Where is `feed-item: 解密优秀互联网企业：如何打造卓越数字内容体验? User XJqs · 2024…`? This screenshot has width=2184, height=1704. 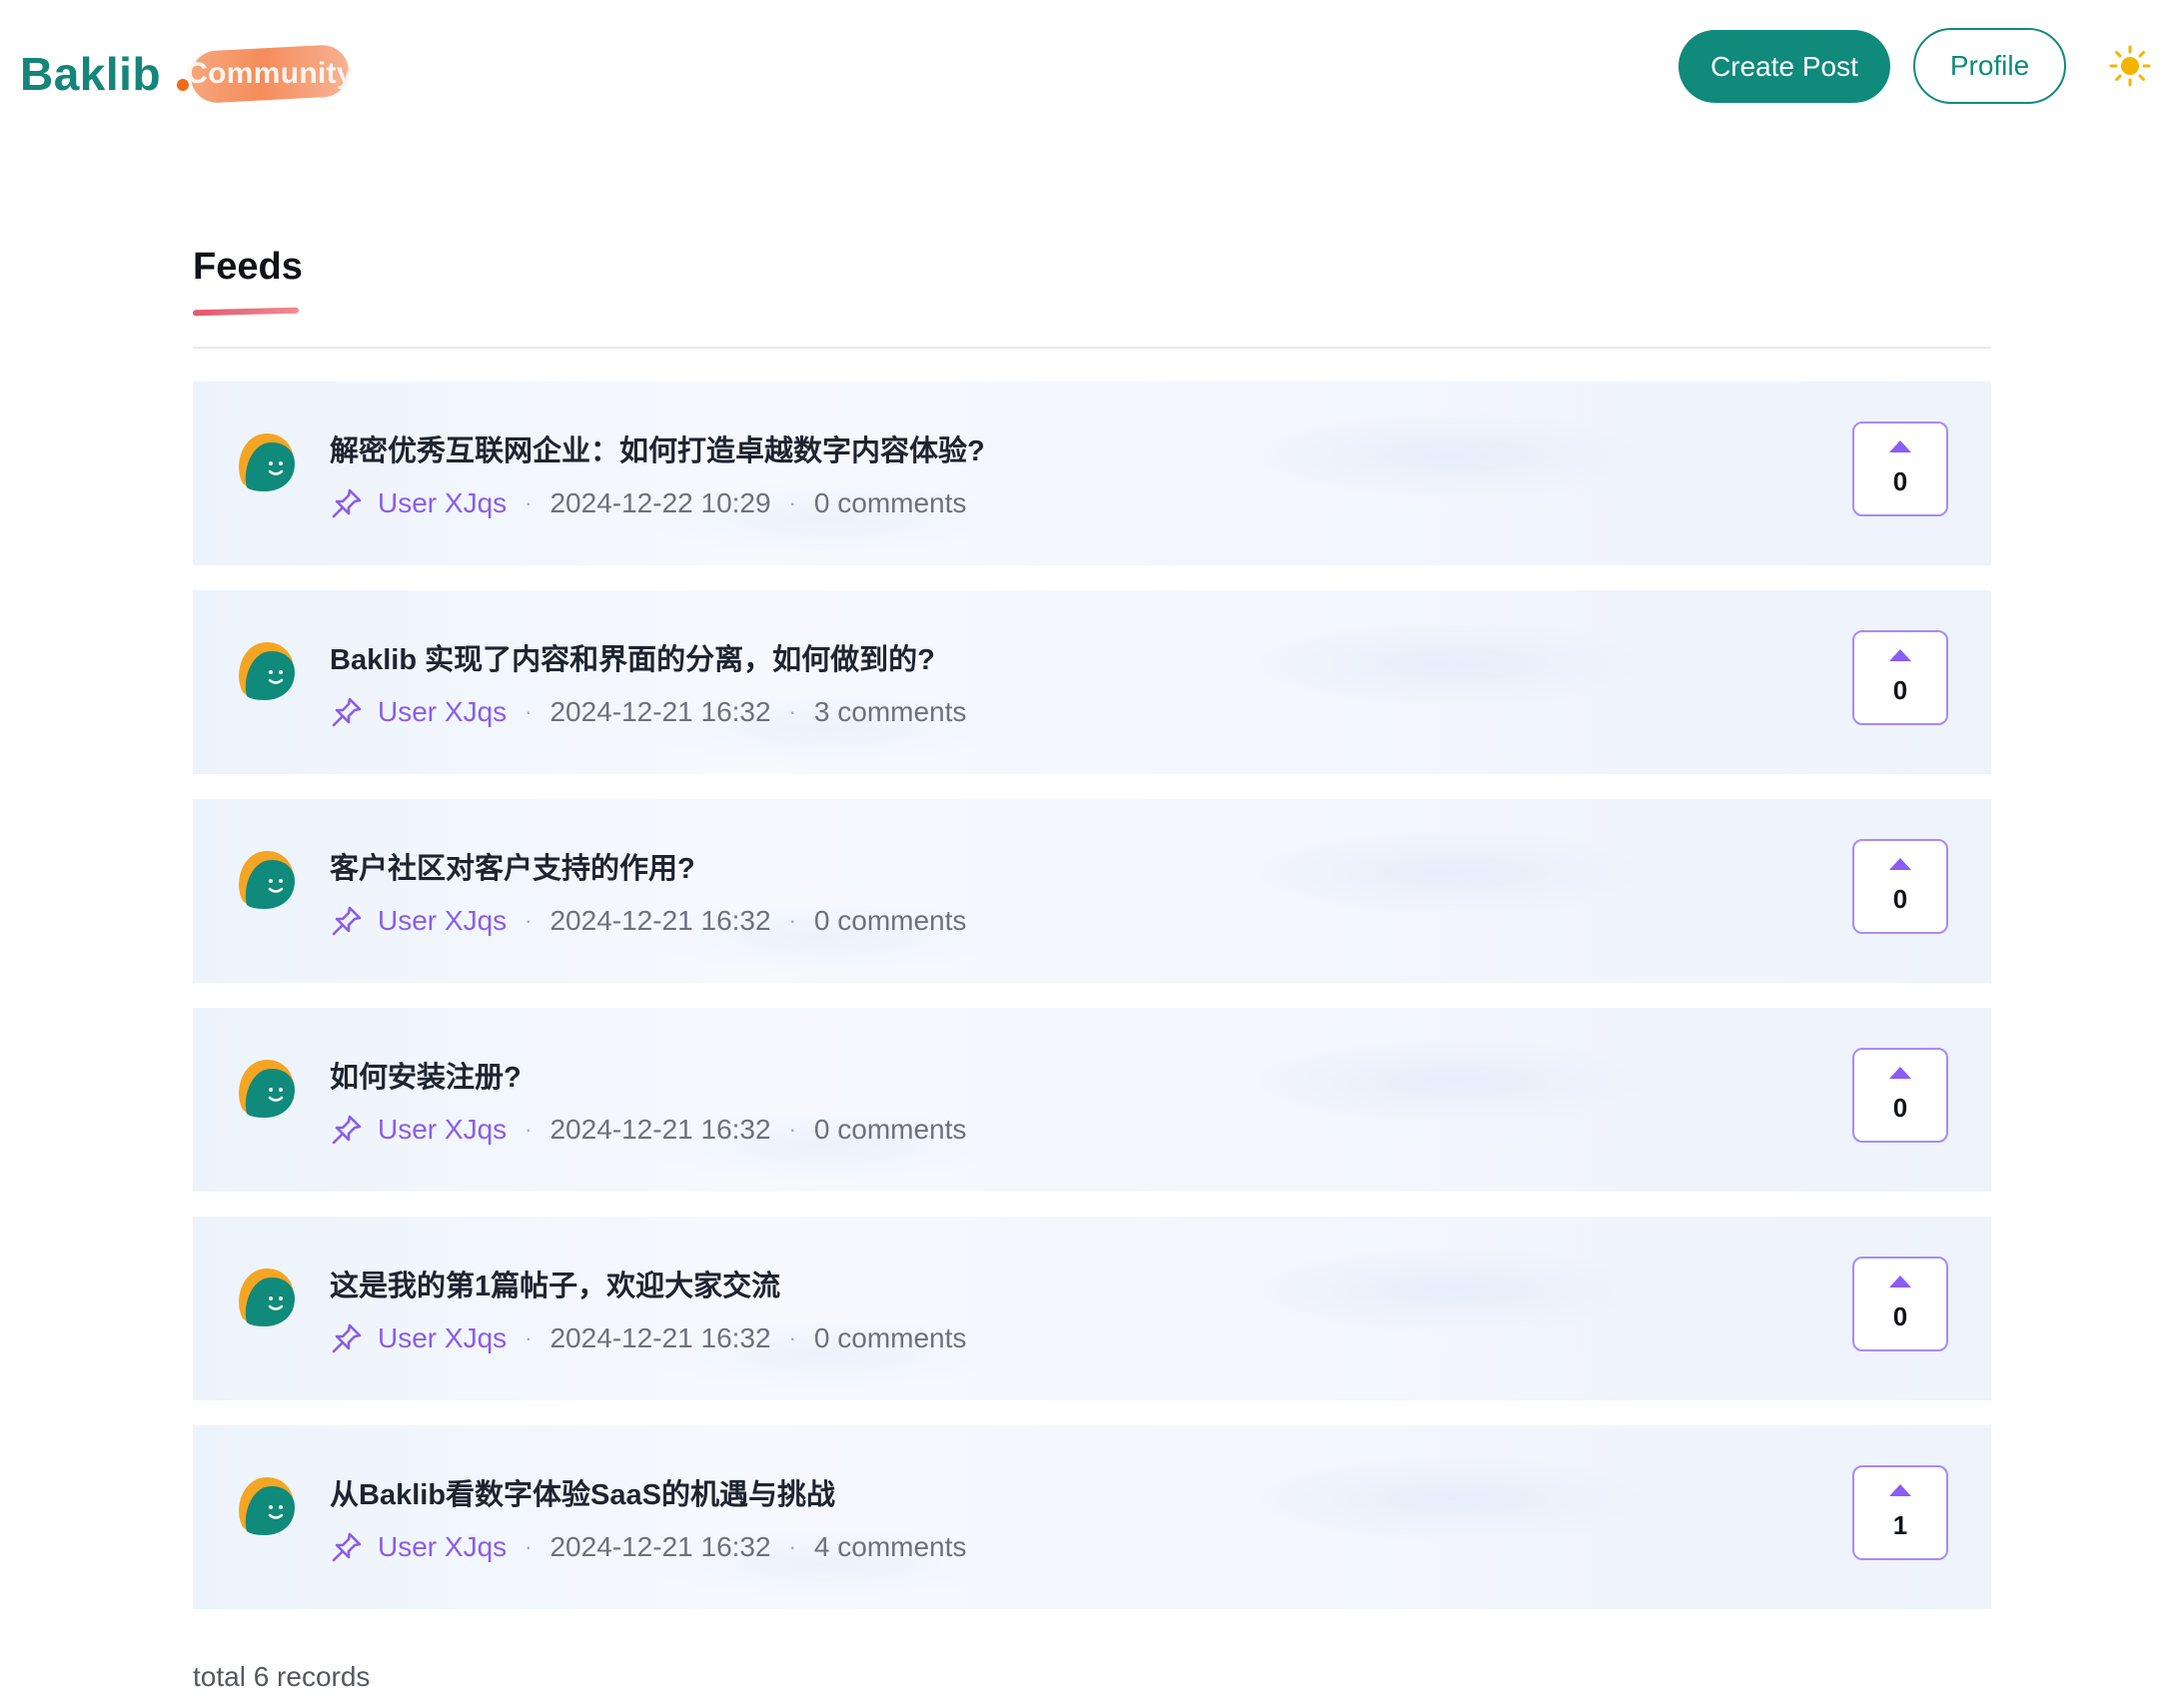 feed-item: 解密优秀互联网企业：如何打造卓越数字内容体验? User XJqs · 2024… is located at coordinates (1092, 473).